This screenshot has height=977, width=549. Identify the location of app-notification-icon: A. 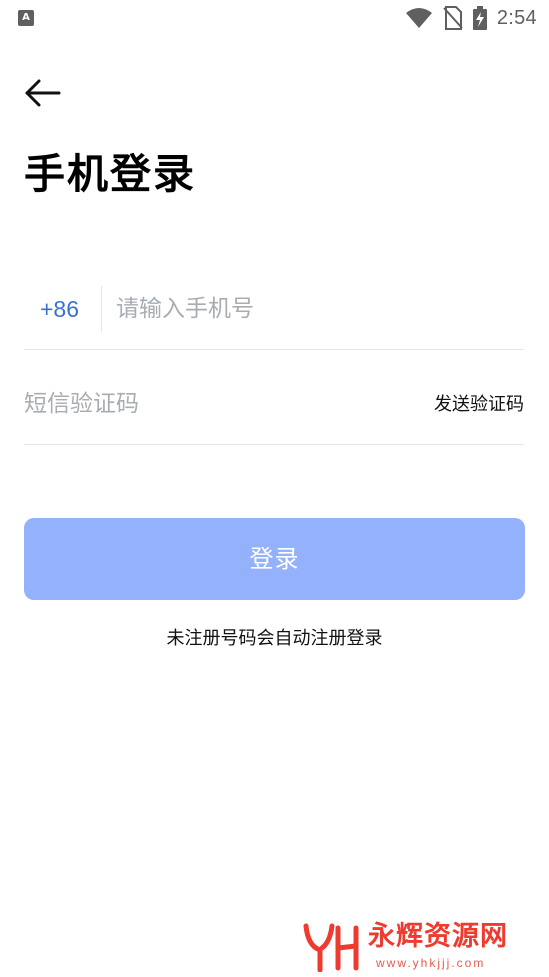
(26, 18).